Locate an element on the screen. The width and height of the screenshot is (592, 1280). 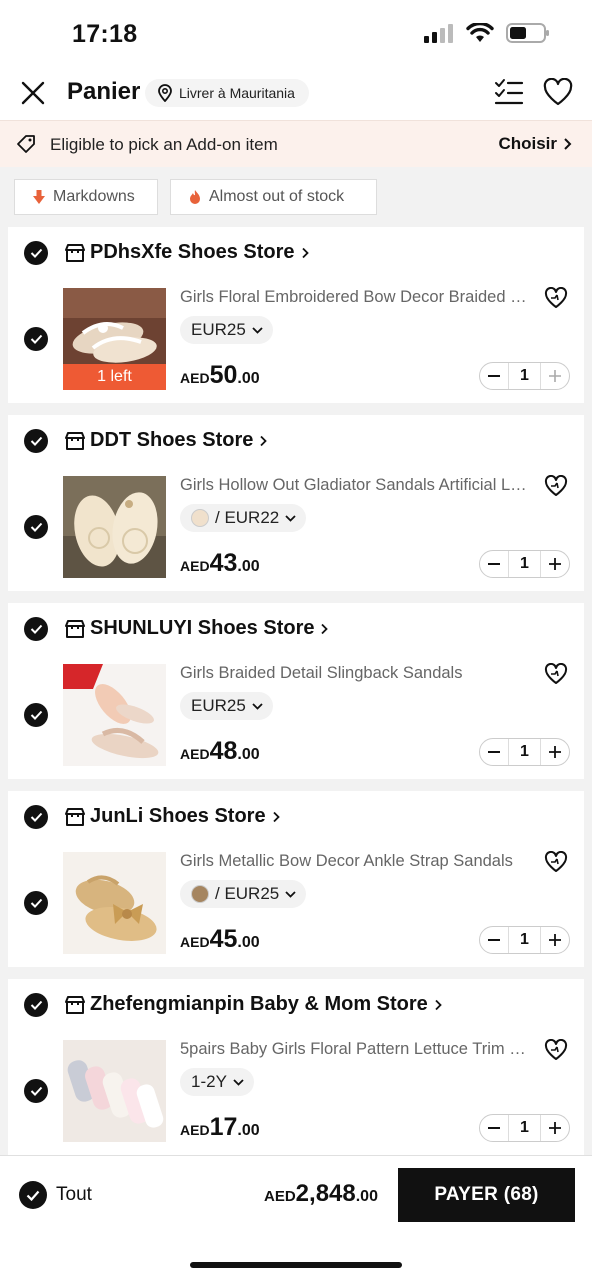
store-name-link: SHUNLUYI Shoes Store is located at coordinates (209, 628).